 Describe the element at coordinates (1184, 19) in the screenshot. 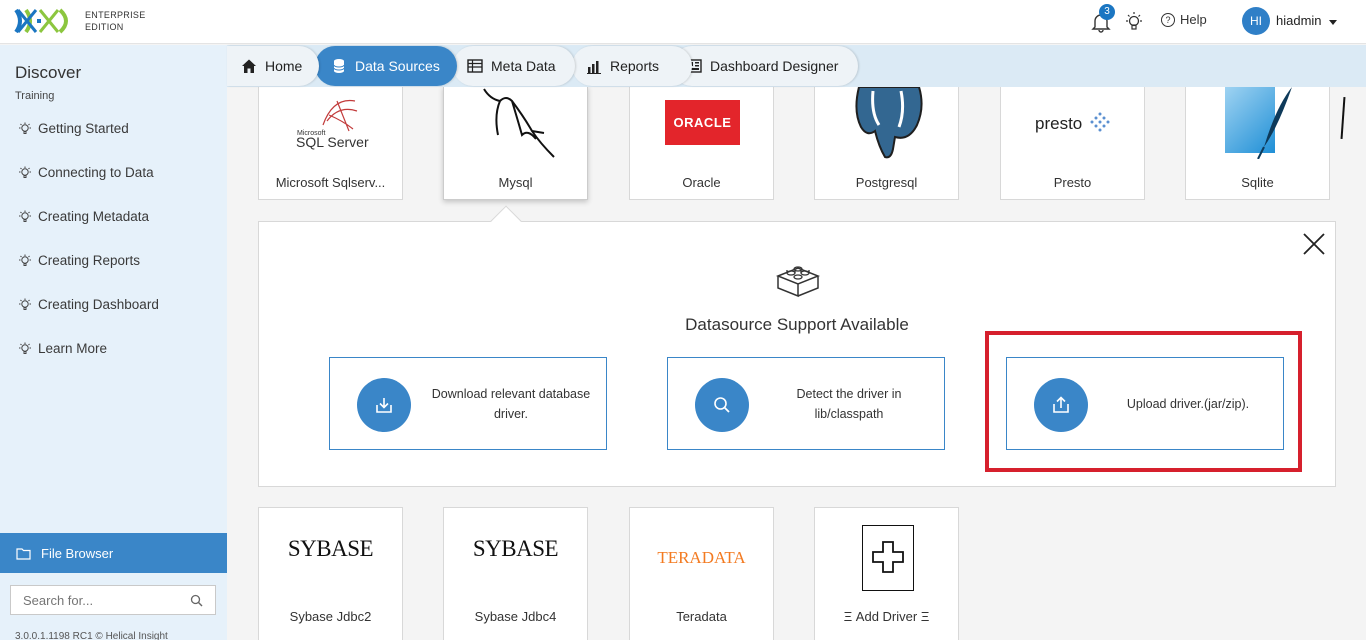

I see `help-link: ? Help` at that location.